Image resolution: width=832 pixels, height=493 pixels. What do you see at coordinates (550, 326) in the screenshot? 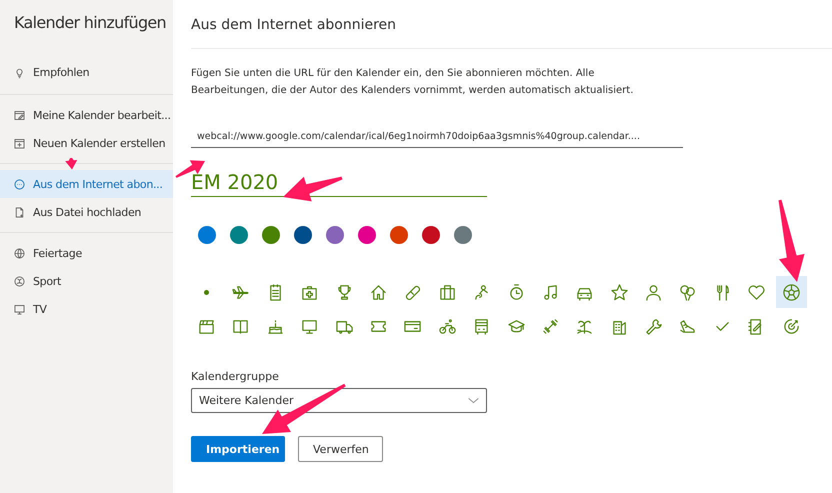
I see `dumbbell-icon` at bounding box center [550, 326].